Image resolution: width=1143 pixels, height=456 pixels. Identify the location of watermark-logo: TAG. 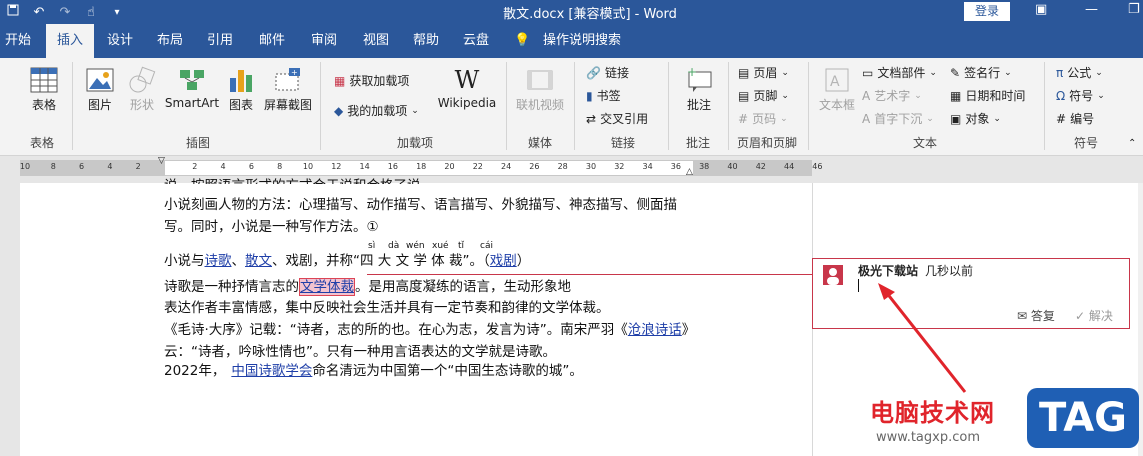
(1083, 418).